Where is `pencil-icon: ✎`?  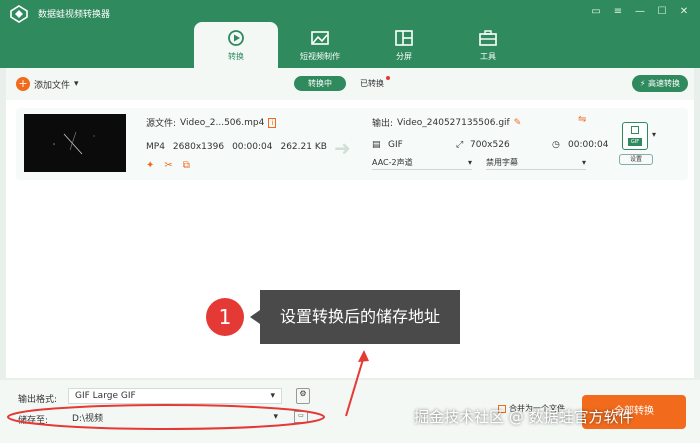 pencil-icon: ✎ is located at coordinates (518, 123).